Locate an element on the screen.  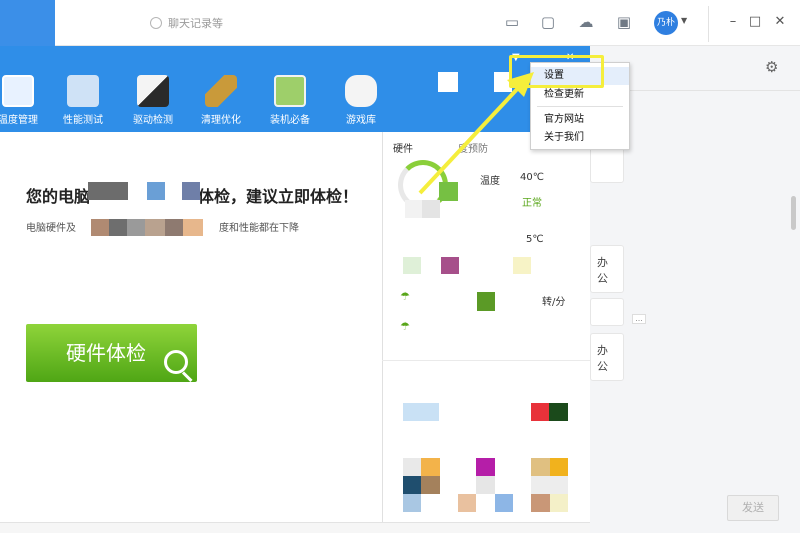
annotation-arrow is located at coordinates (476, 133).